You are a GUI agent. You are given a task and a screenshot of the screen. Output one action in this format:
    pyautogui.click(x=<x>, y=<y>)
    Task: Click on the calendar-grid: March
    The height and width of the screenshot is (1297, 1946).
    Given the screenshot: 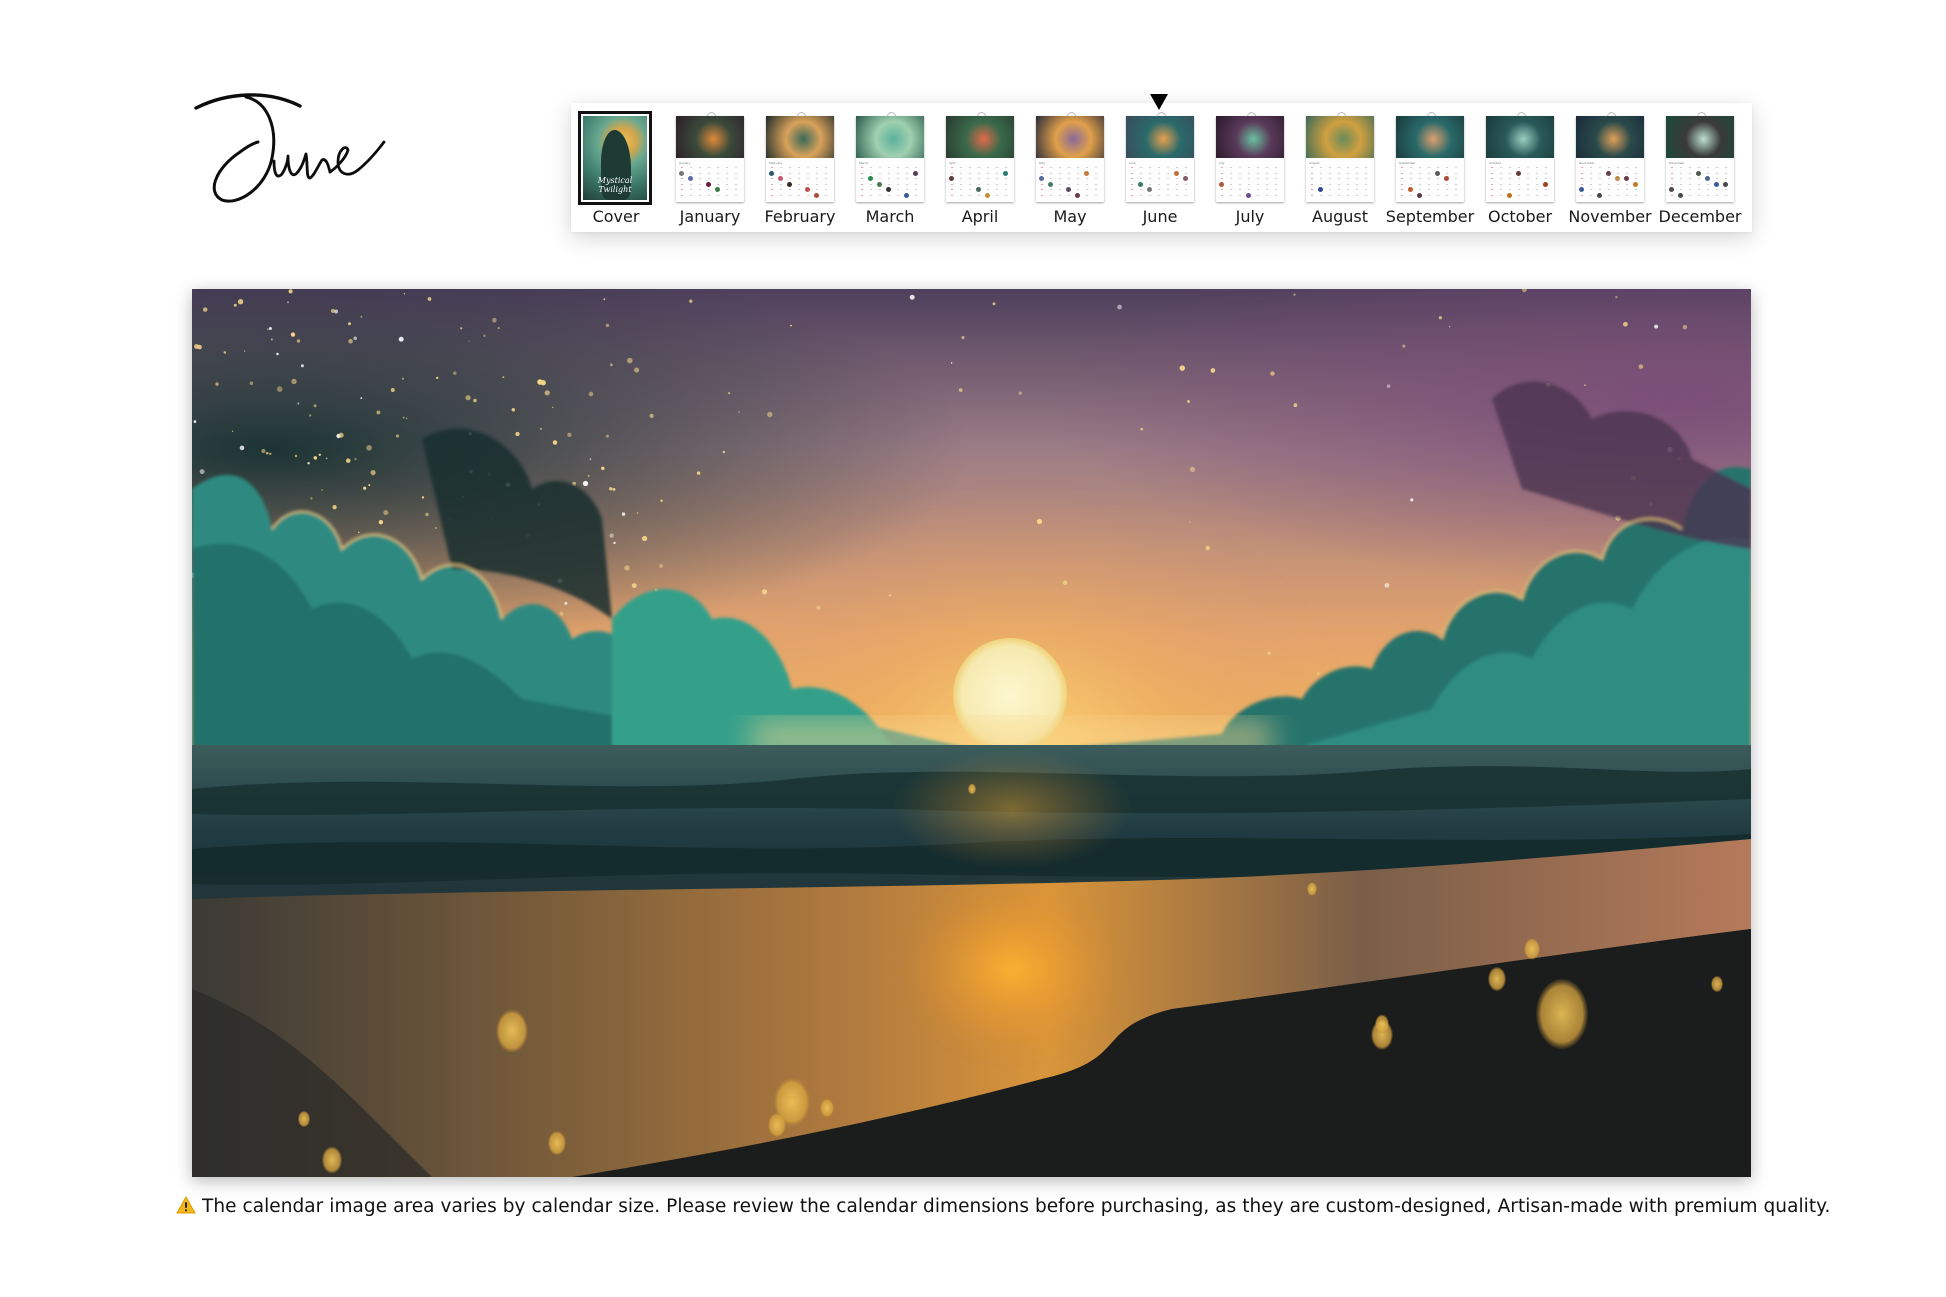 What is the action you would take?
    pyautogui.click(x=890, y=180)
    